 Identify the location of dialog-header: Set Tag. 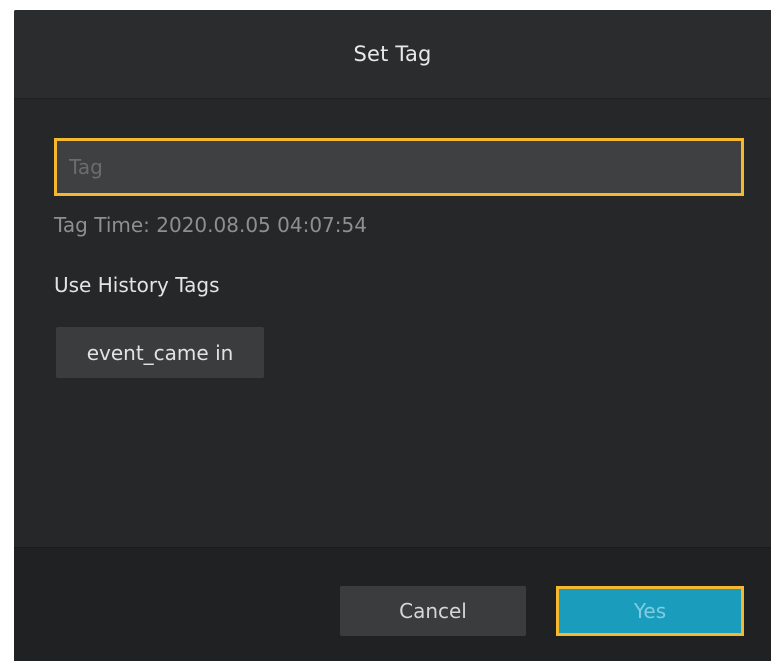
(392, 54).